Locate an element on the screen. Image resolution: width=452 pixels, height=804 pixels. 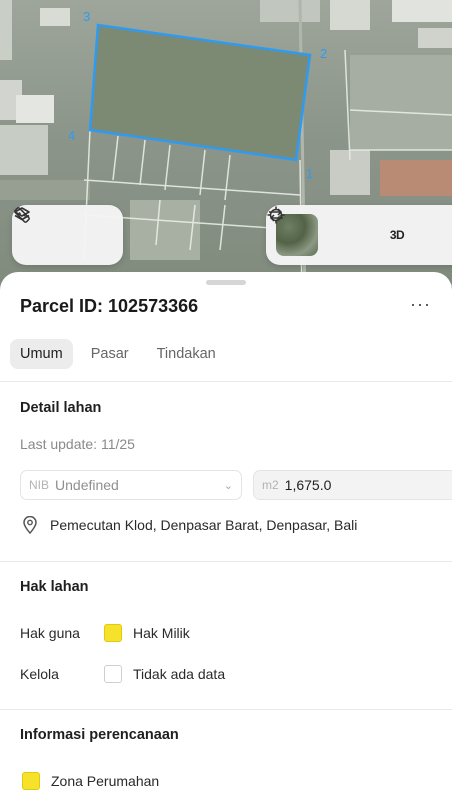
area-value: 1,675.0 is located at coordinates (308, 485).